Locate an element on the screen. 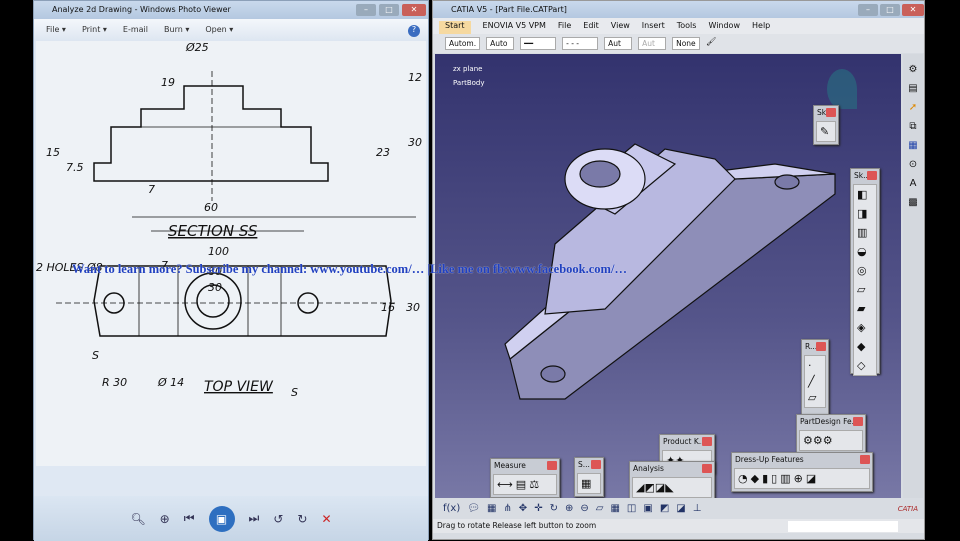 The image size is (960, 541). shell-icon: ▯ is located at coordinates (774, 478).